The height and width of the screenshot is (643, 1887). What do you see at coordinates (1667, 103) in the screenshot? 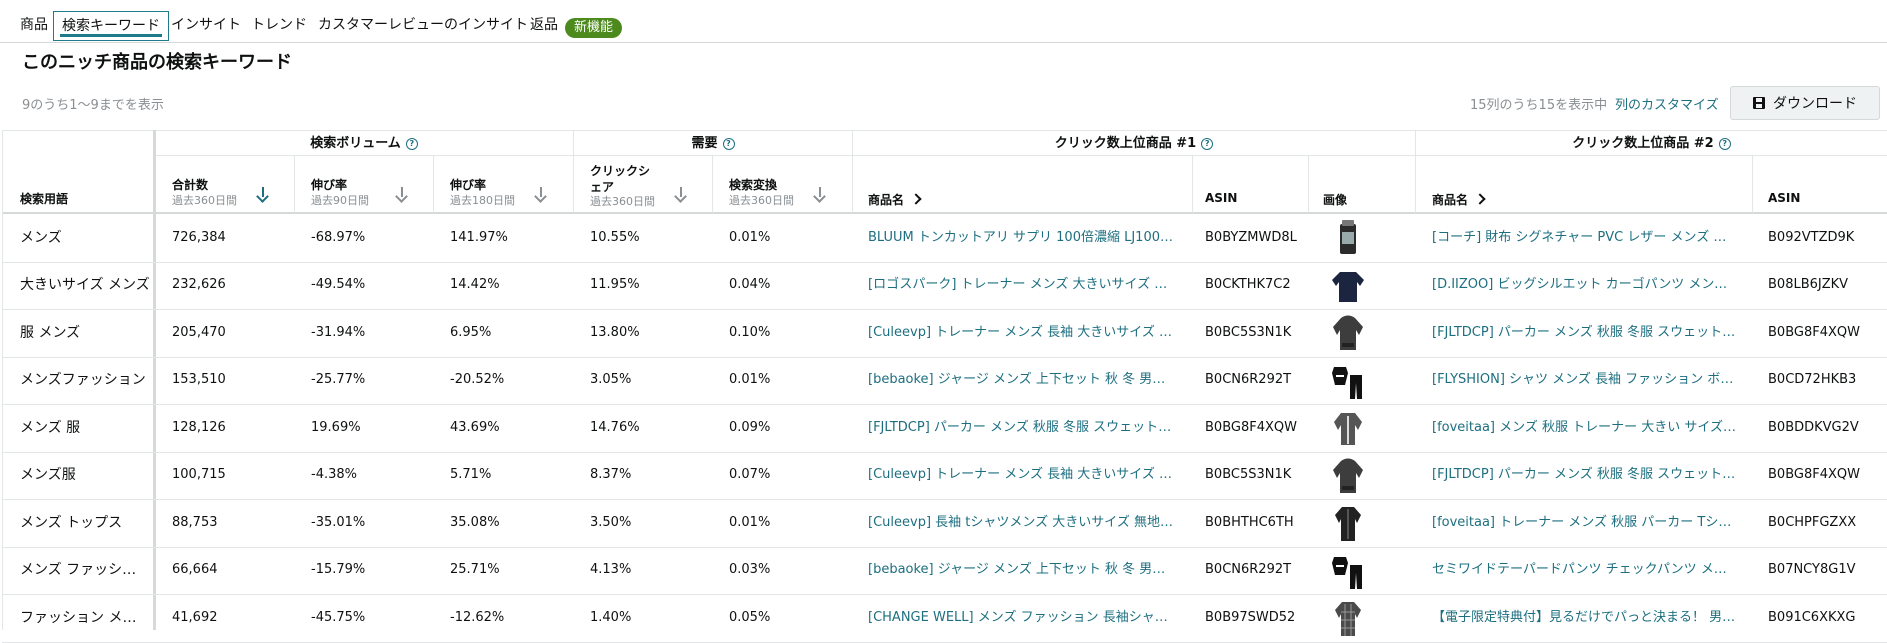
I see `customize-columns-link: 列のカスタマイズ` at bounding box center [1667, 103].